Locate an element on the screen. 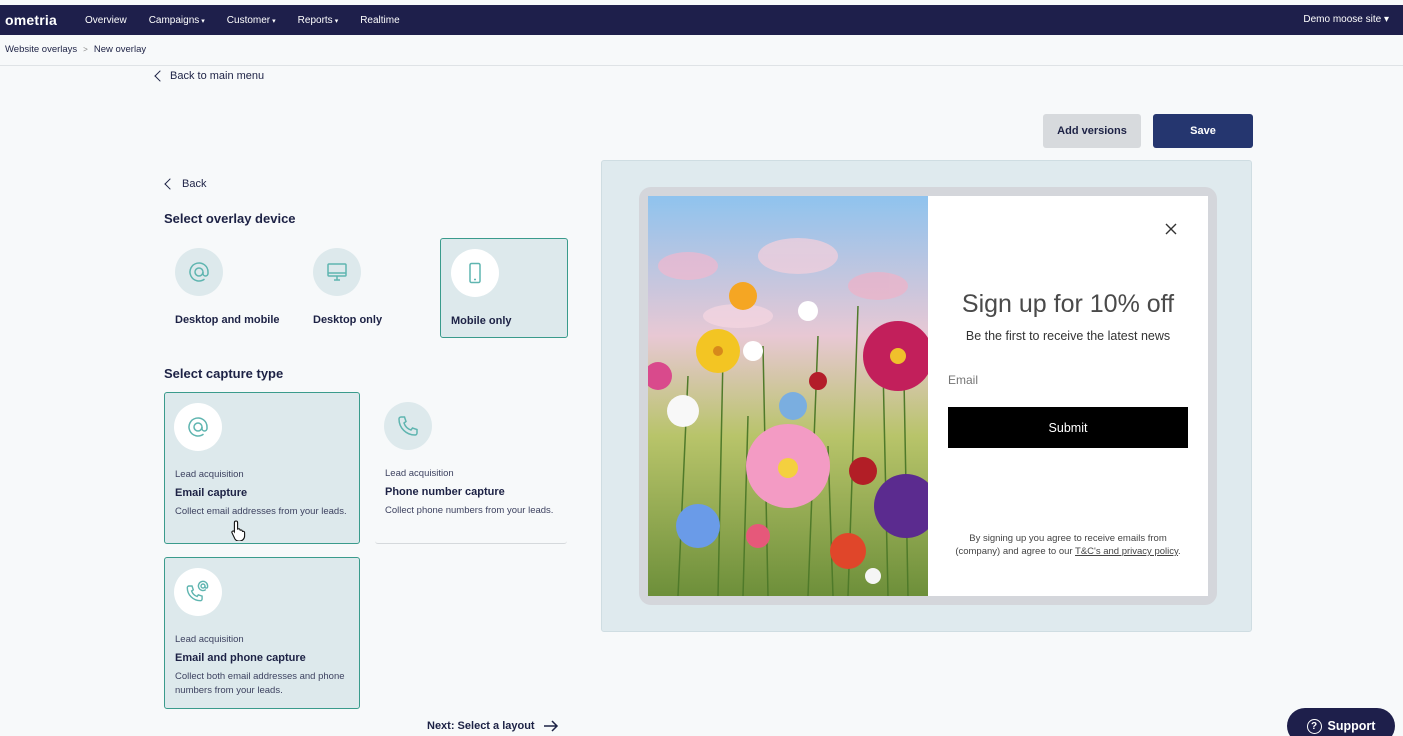 This screenshot has height=736, width=1403. site-switcher: Demo moose site ▾ is located at coordinates (1346, 19).